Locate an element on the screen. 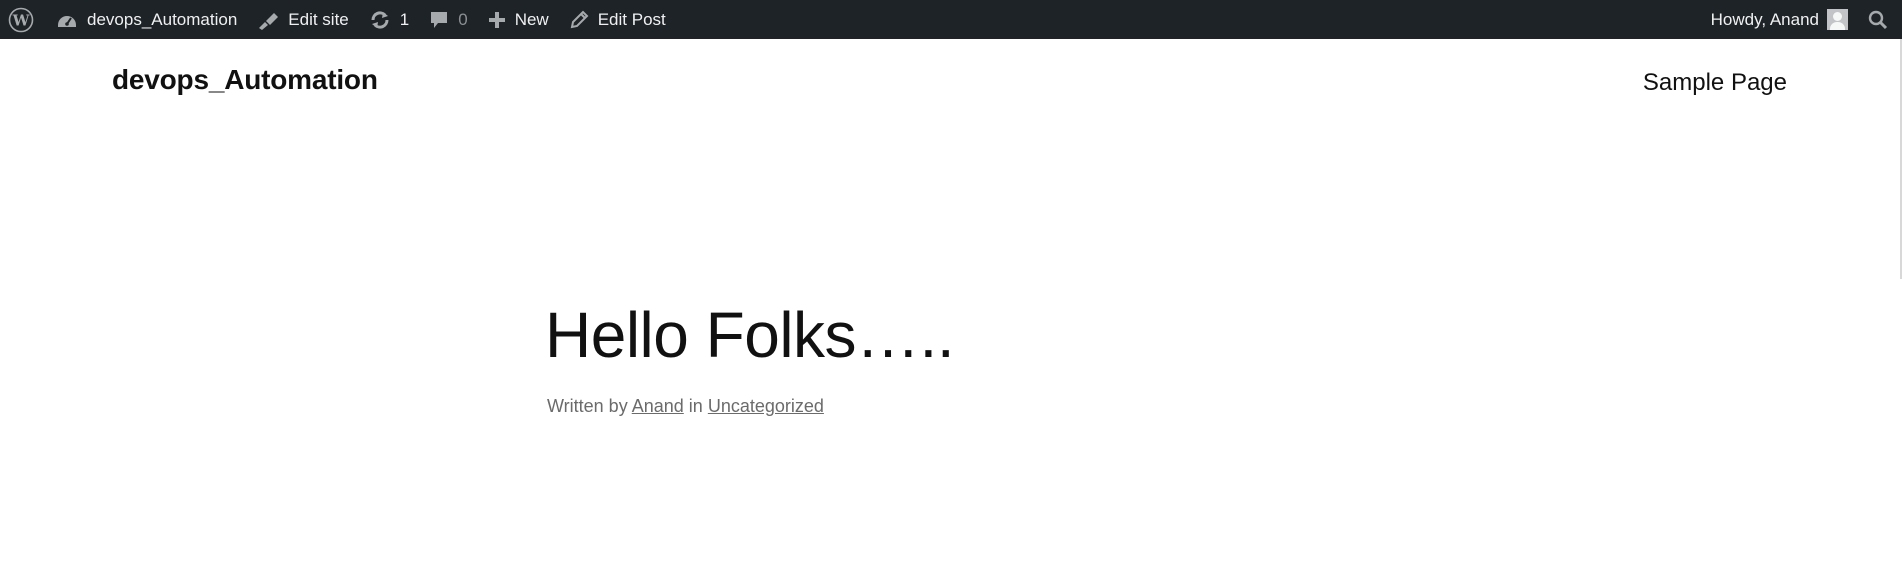  search-icon is located at coordinates (1878, 20).